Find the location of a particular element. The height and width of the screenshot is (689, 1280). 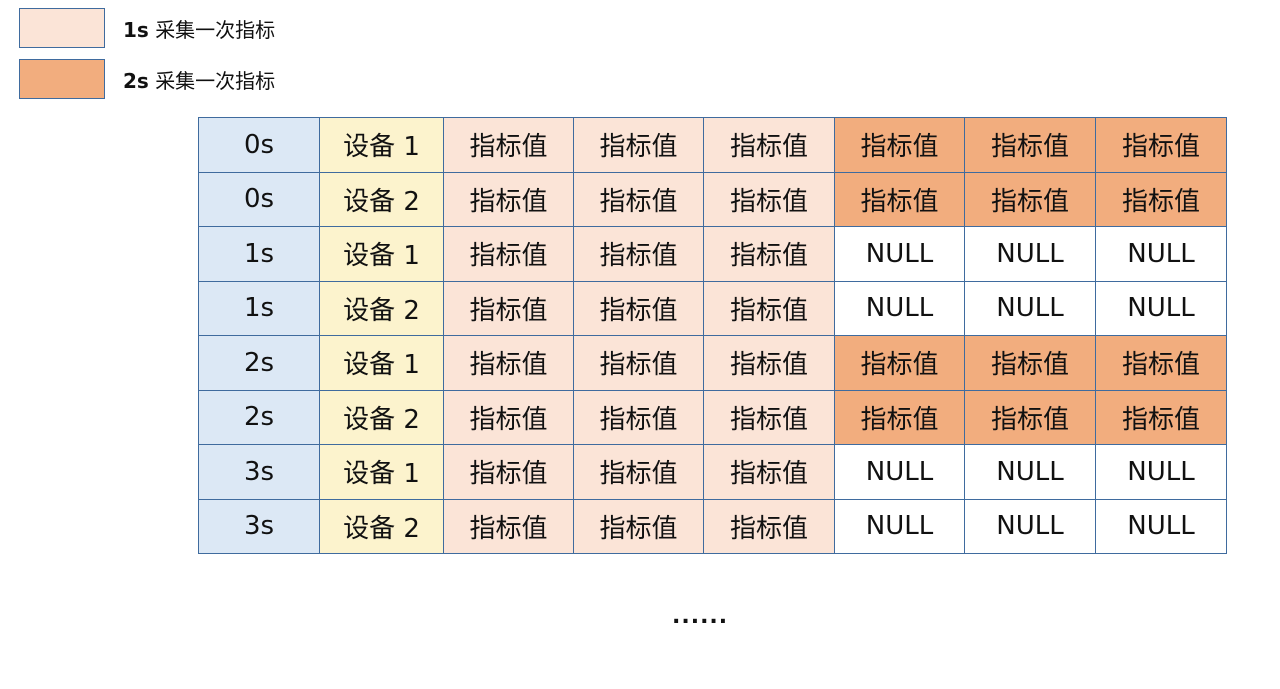

table-row: 2s 设备 2 指标值 指标值 指标值 指标值 指标值 指标值 is located at coordinates (712, 417).